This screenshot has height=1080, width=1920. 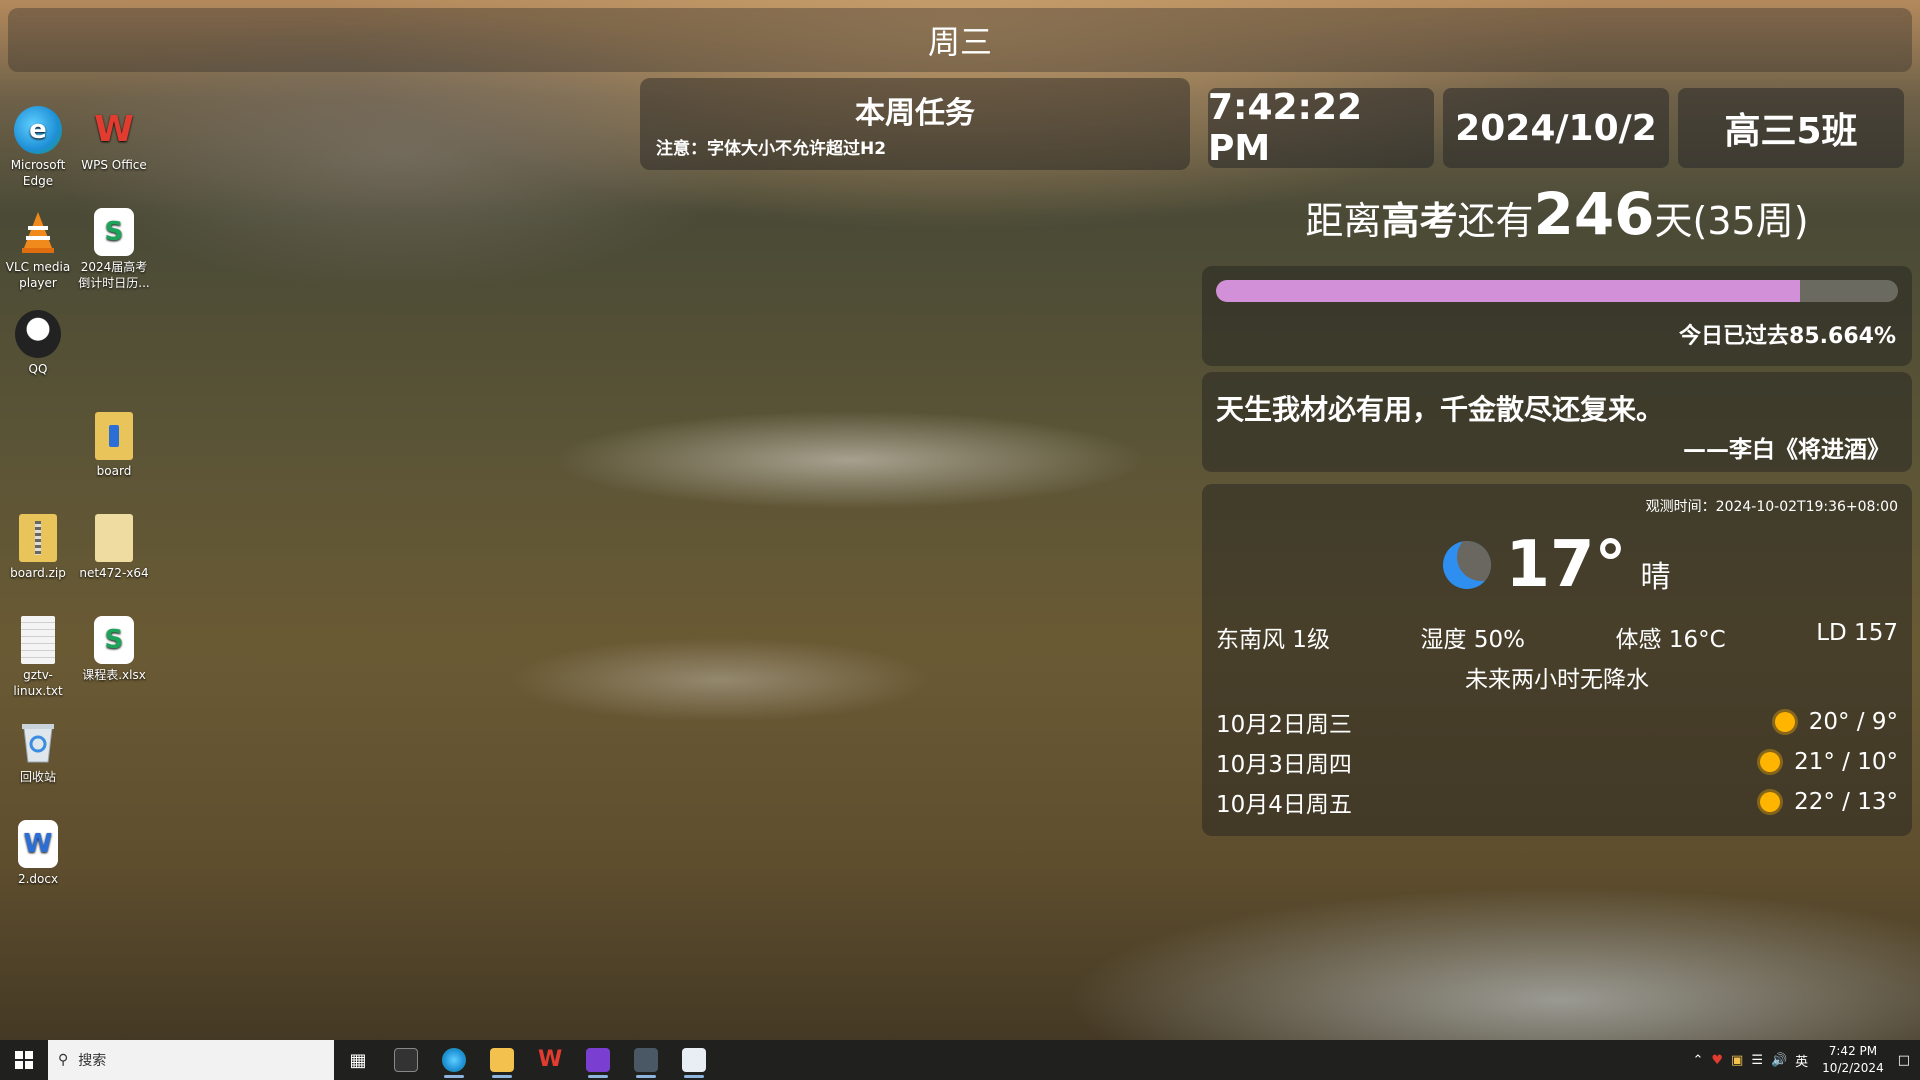 What do you see at coordinates (1846, 802) in the screenshot?
I see `forecast-range: 22° / 13°` at bounding box center [1846, 802].